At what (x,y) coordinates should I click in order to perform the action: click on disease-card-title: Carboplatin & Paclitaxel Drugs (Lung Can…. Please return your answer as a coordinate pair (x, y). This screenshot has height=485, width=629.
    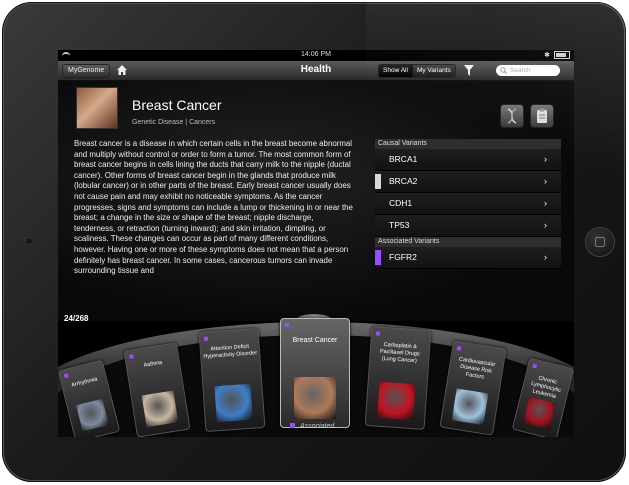
    Looking at the image, I should click on (399, 353).